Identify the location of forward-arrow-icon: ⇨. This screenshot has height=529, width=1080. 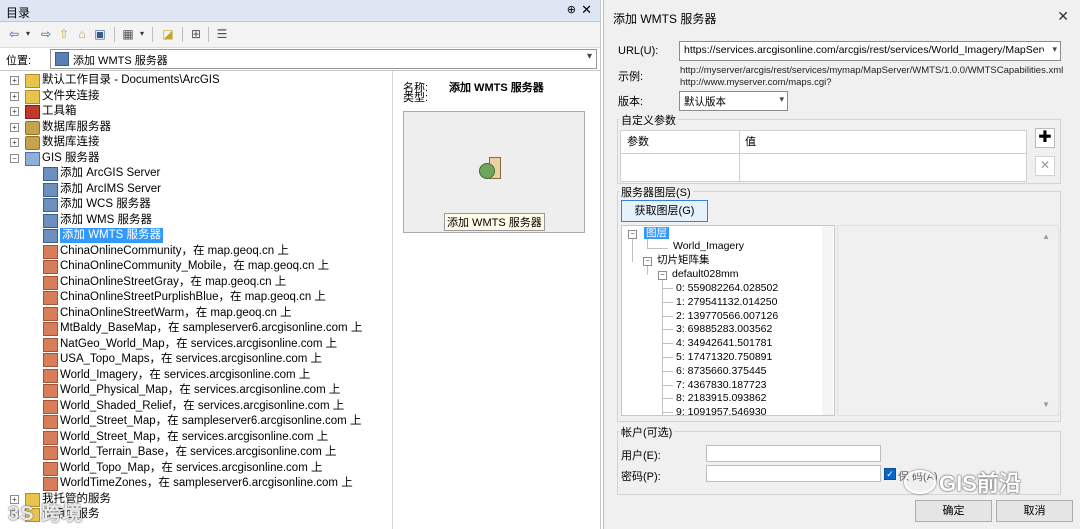
(46, 34).